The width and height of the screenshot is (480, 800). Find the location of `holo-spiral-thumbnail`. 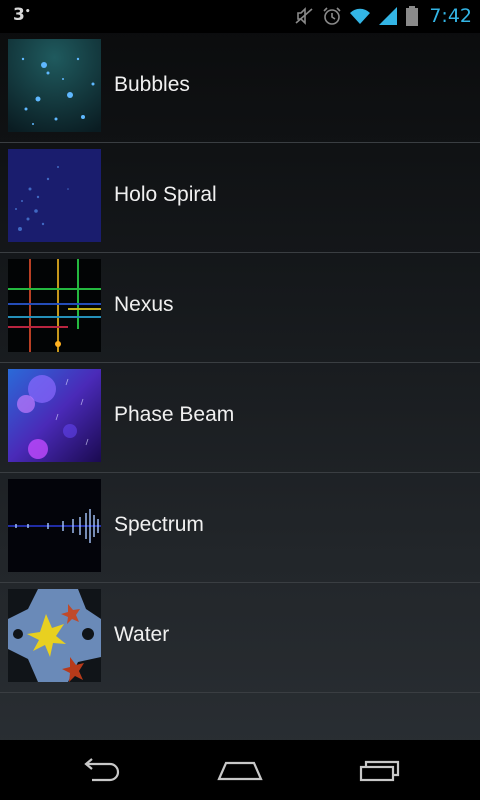

holo-spiral-thumbnail is located at coordinates (54, 195).